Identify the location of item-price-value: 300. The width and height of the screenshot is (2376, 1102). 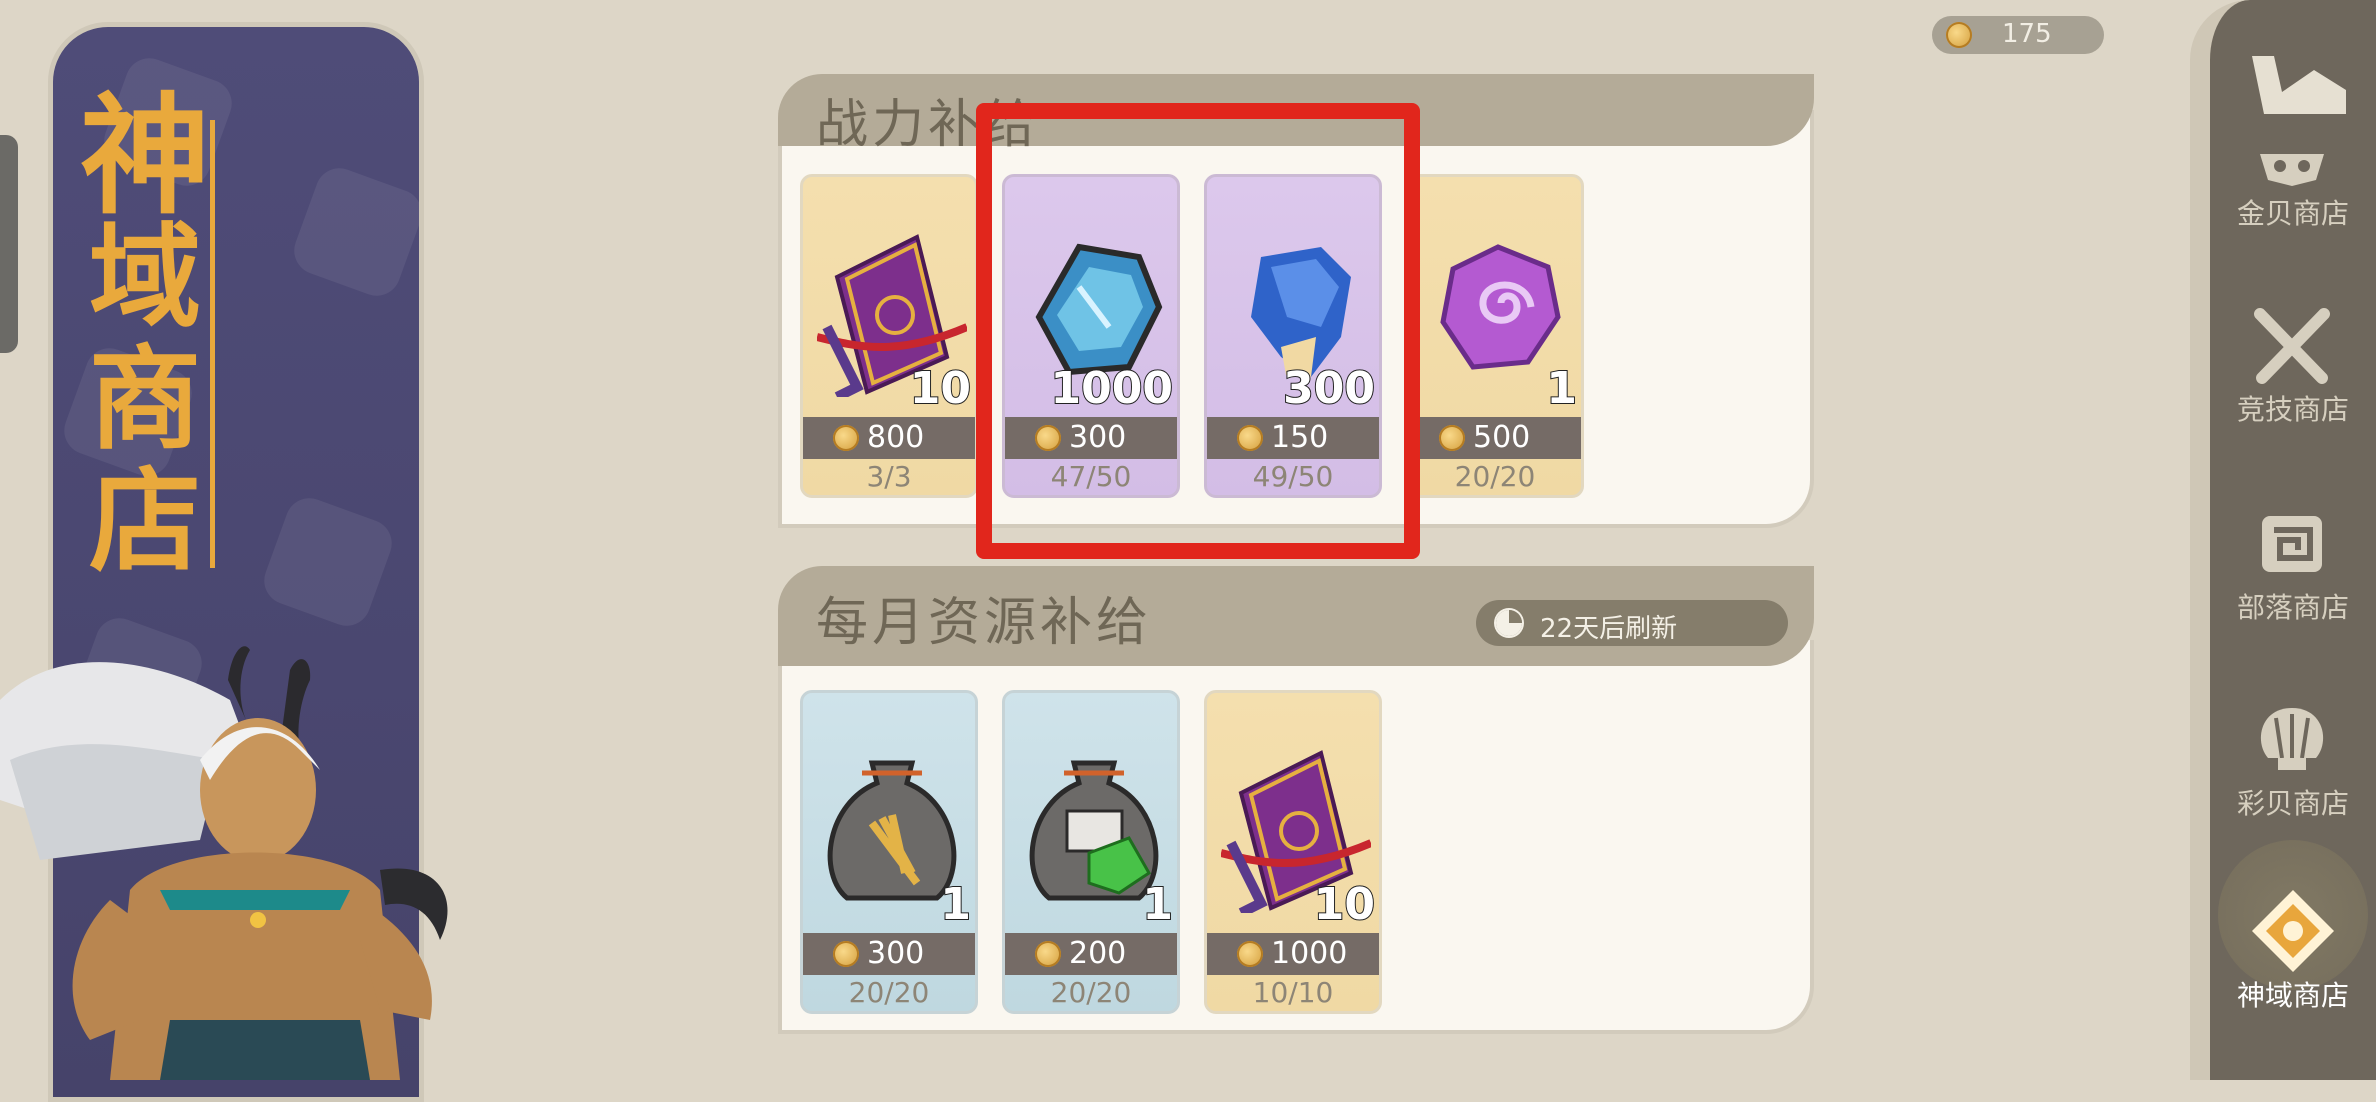
(896, 953).